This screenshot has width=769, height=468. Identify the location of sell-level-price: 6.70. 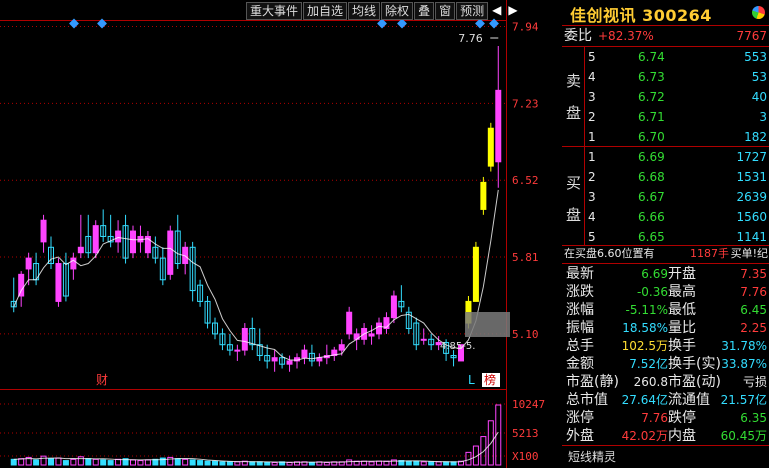
(651, 137).